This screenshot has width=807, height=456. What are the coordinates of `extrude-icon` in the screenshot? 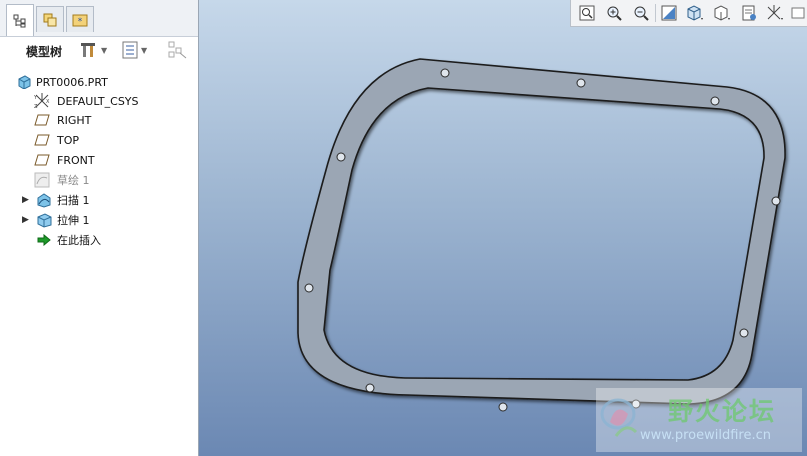 It's located at (44, 220).